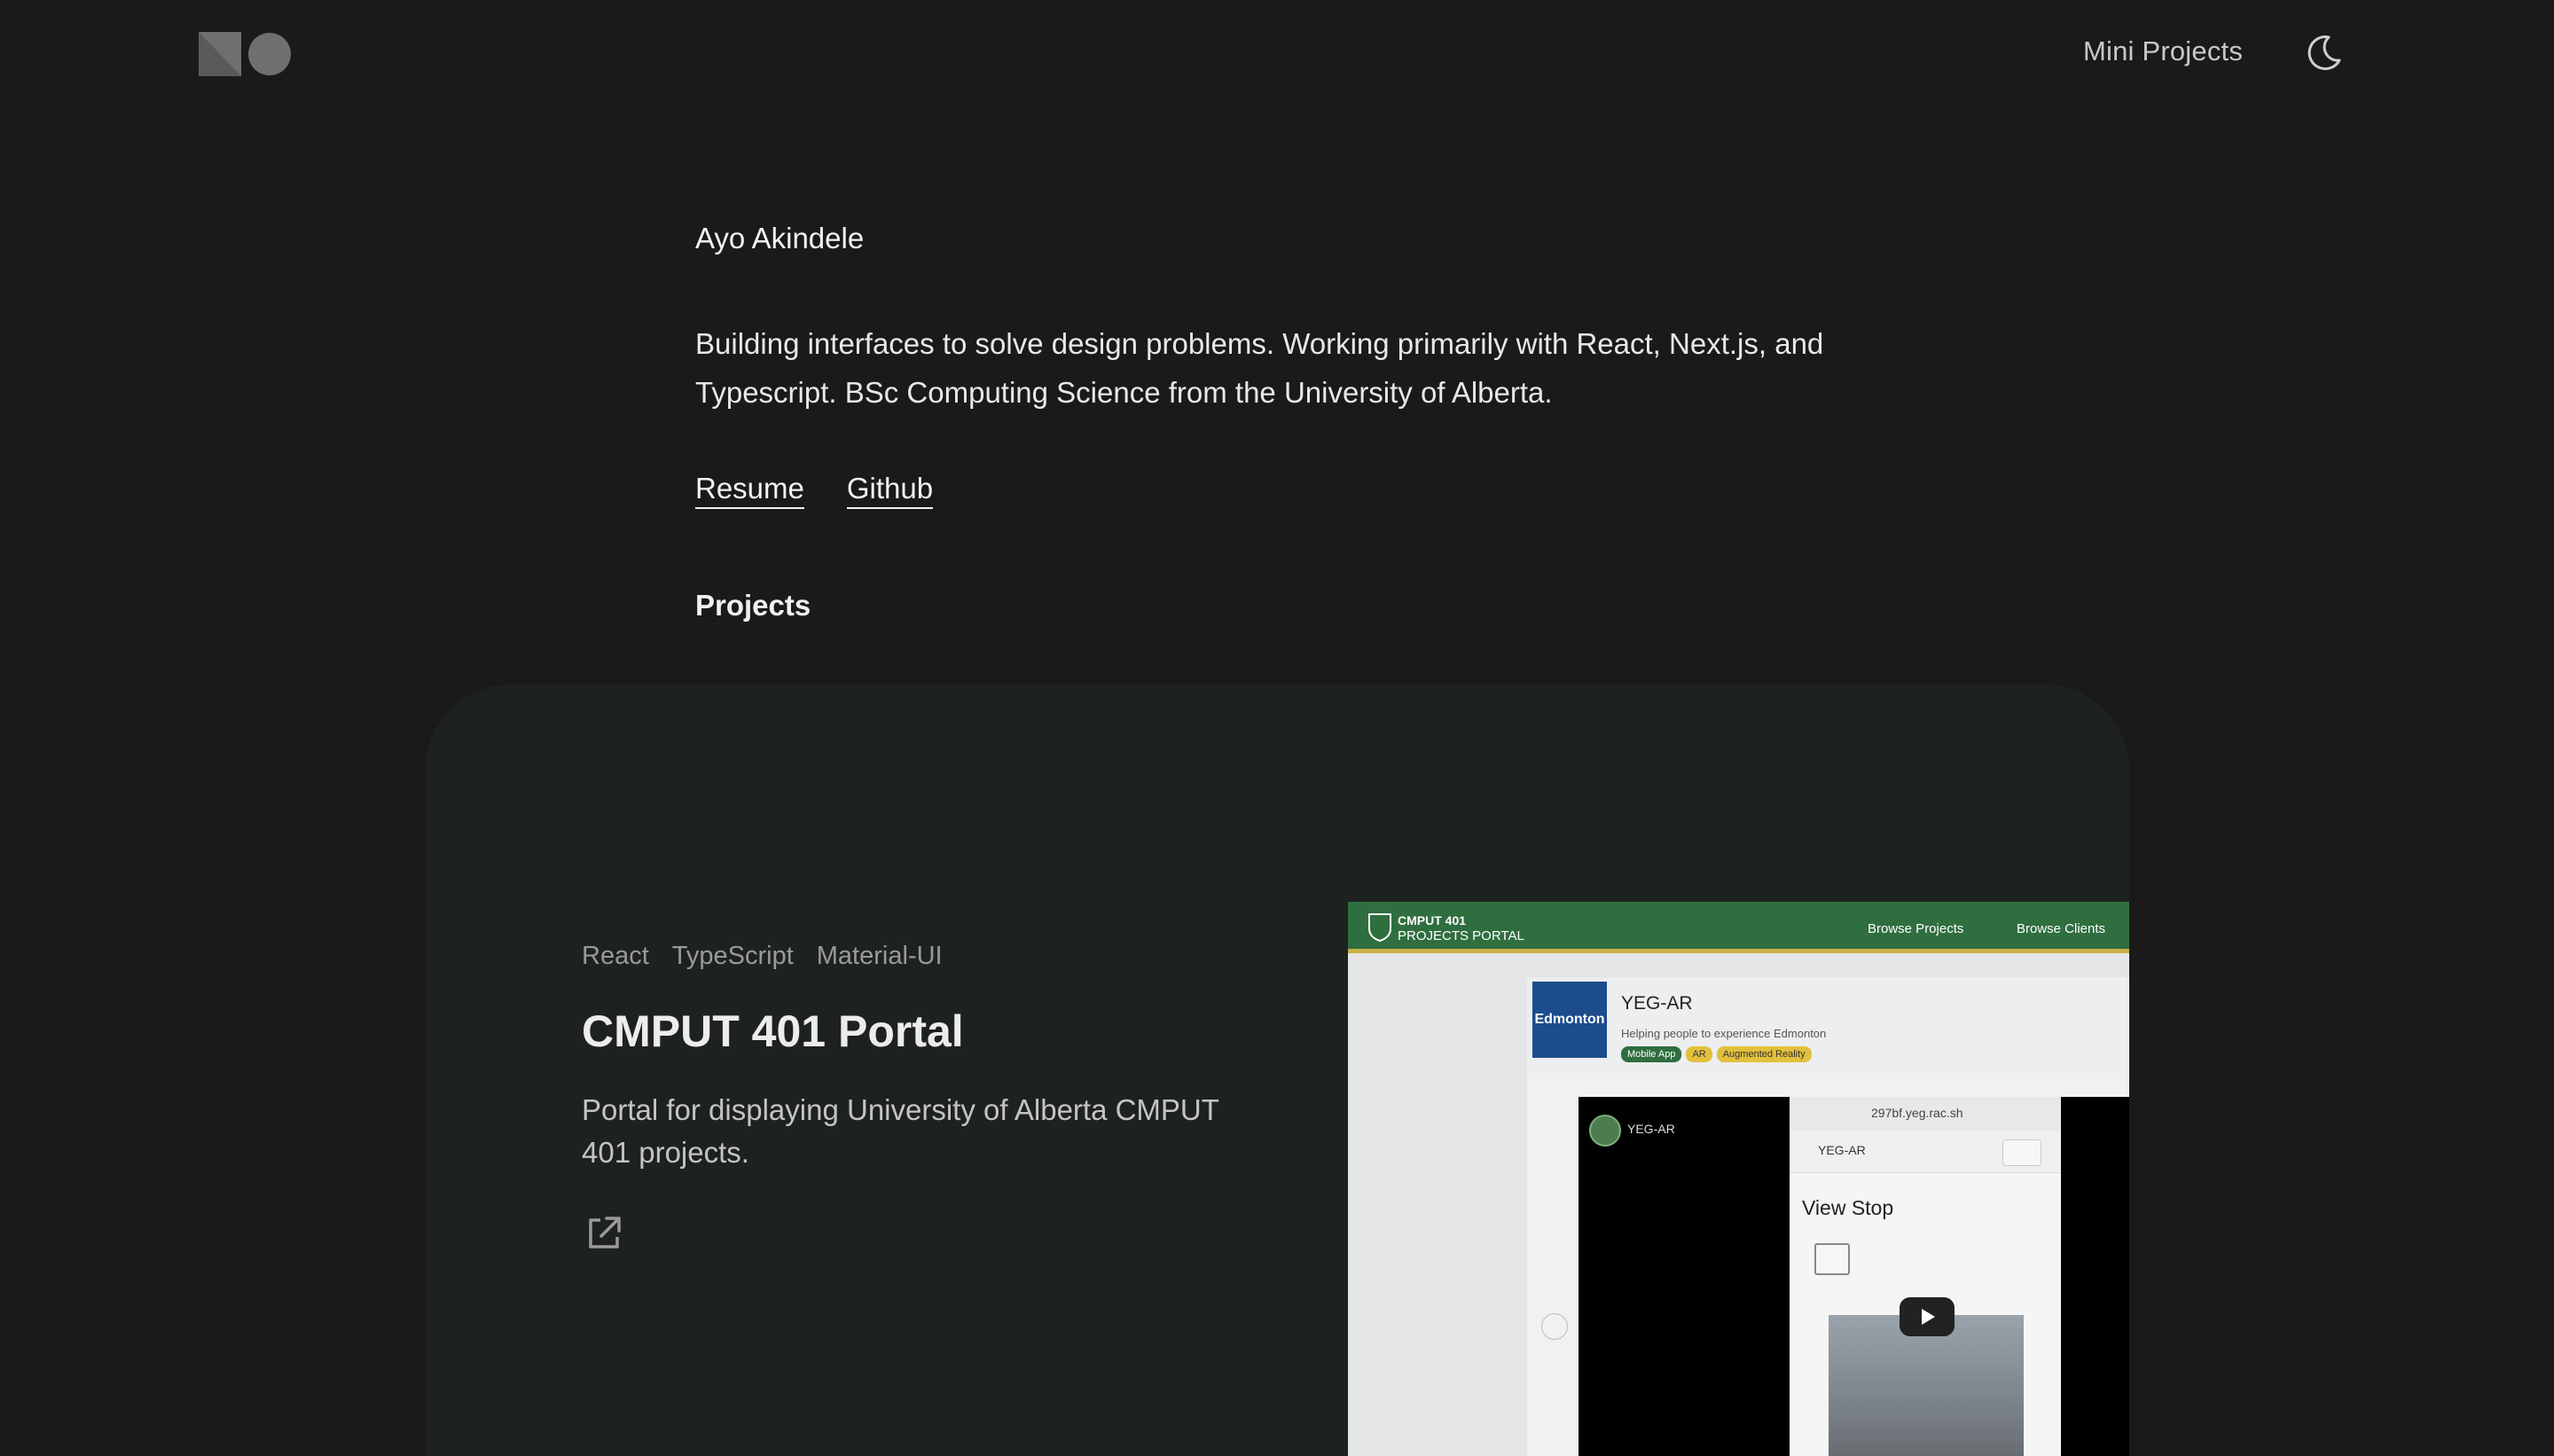  I want to click on chevron-left-icon, so click(1554, 1326).